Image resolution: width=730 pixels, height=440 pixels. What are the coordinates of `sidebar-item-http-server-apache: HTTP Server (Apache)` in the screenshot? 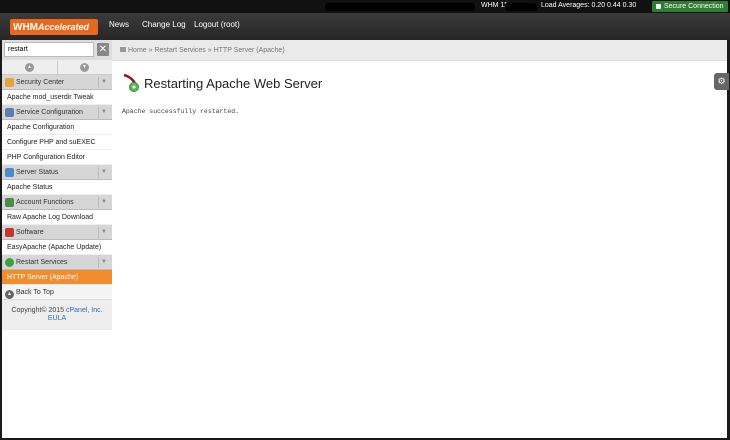 It's located at (57, 277).